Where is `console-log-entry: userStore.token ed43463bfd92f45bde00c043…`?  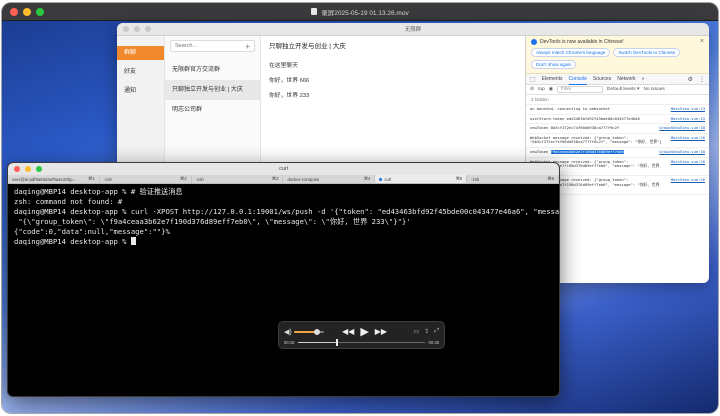
console-log-entry: userStore.token ed43463bfd92f45bde00c043… is located at coordinates (617, 120).